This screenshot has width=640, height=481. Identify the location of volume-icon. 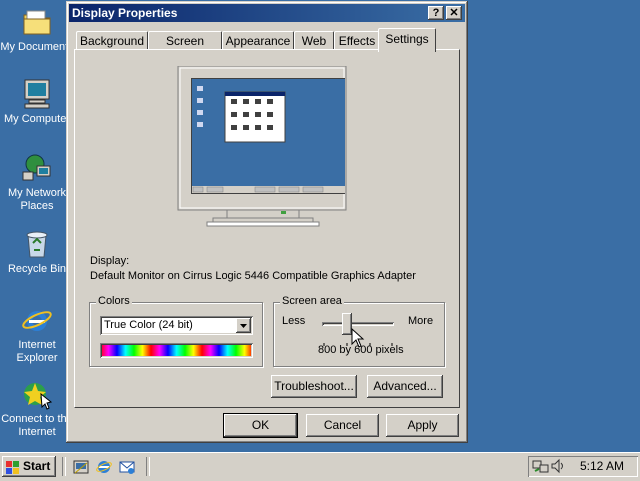
(558, 467).